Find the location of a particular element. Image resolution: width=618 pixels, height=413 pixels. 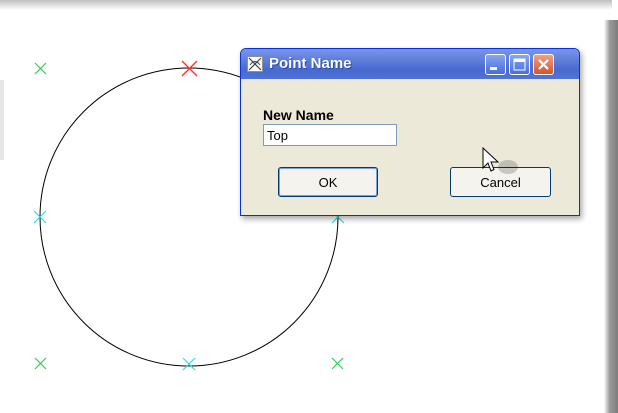

point-bottom is located at coordinates (189, 364).